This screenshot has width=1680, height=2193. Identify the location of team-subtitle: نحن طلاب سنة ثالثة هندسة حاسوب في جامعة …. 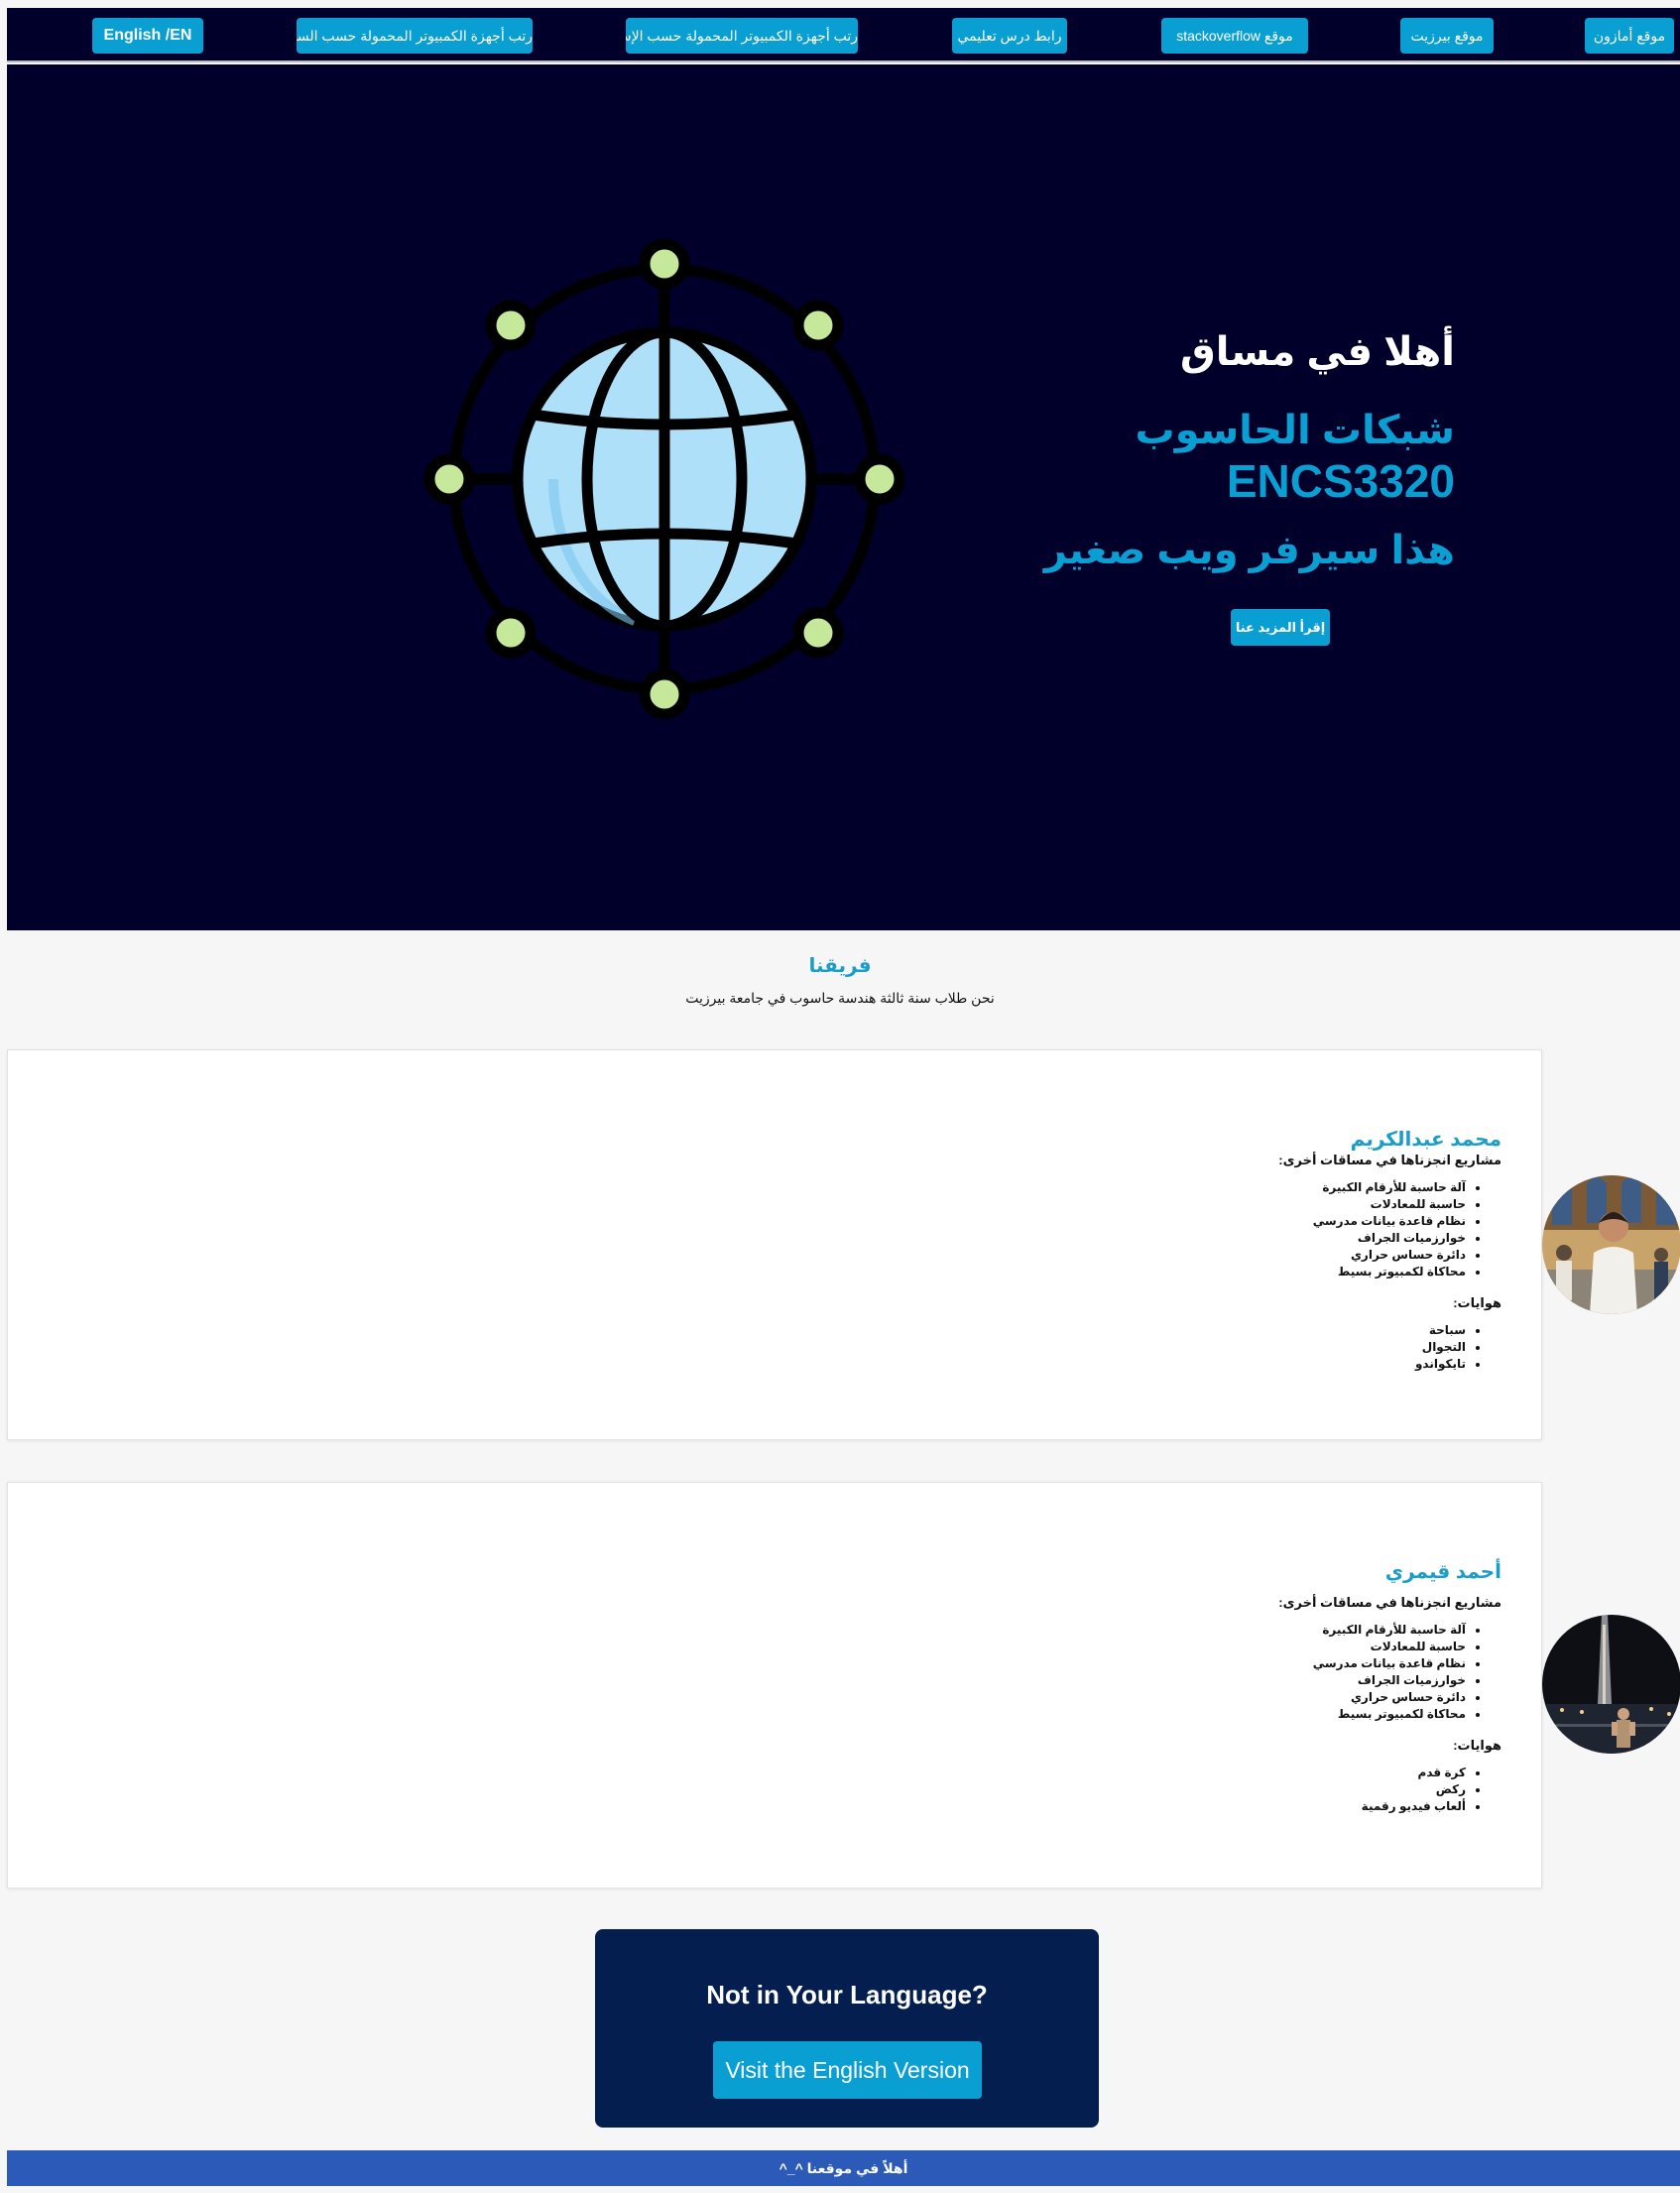
(840, 998).